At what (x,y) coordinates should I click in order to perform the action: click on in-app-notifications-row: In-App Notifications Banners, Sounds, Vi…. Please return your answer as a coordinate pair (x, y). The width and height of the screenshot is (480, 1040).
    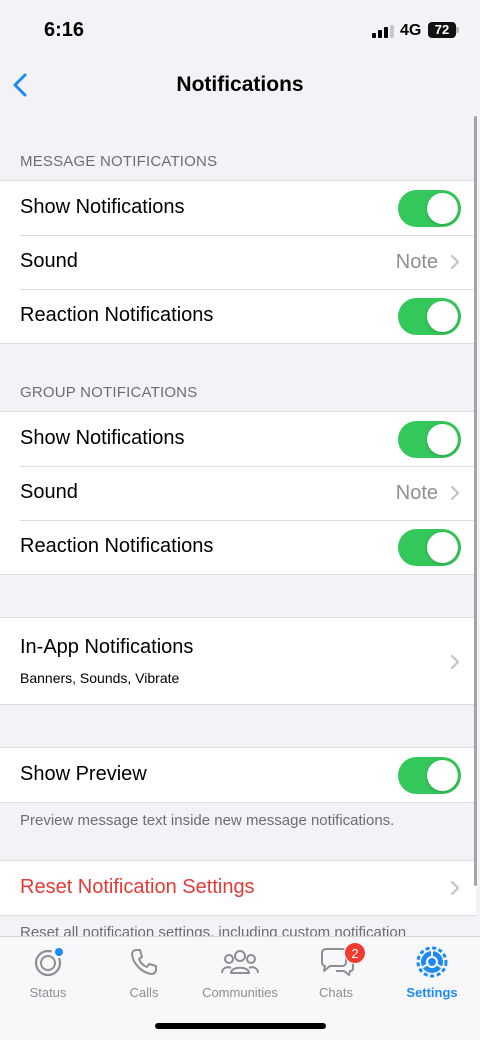
    Looking at the image, I should click on (238, 661).